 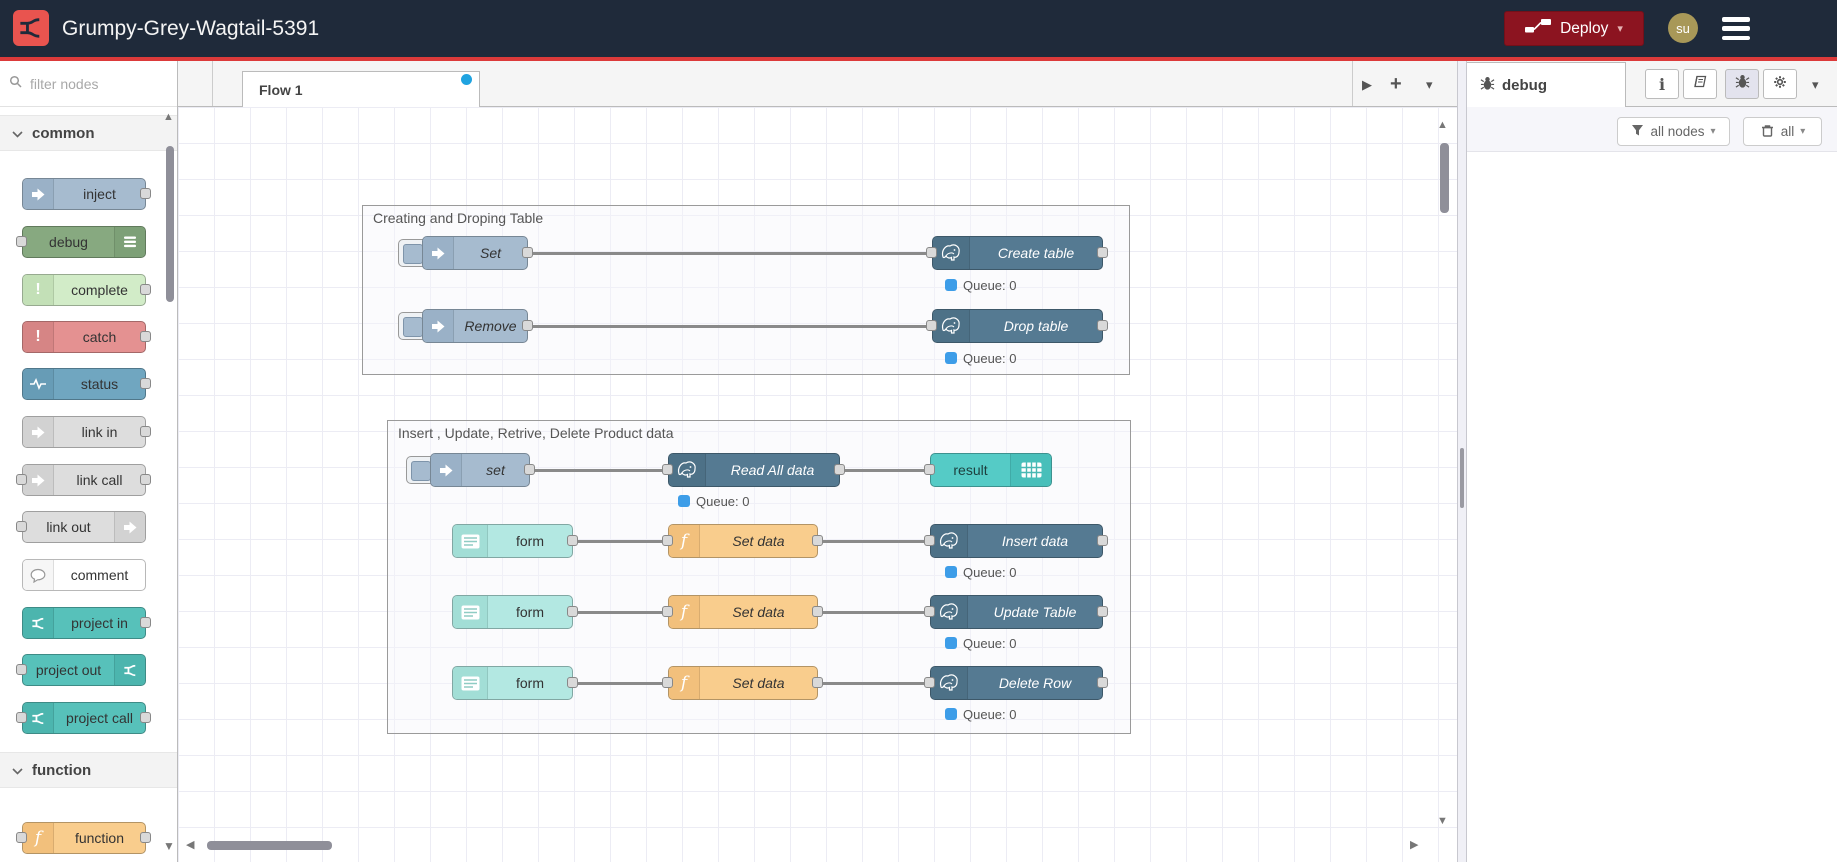 I want to click on node-remove: Remove, so click(x=475, y=326).